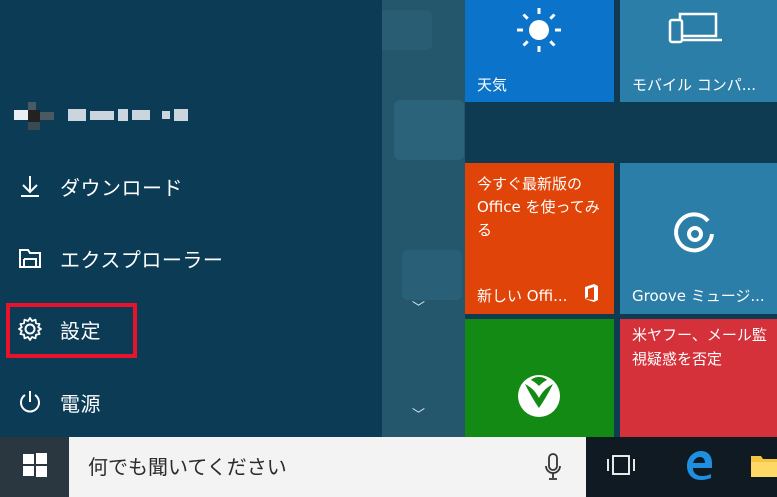  Describe the element at coordinates (677, 359) in the screenshot. I see `tile-text-line: 視疑惑を否定` at that location.